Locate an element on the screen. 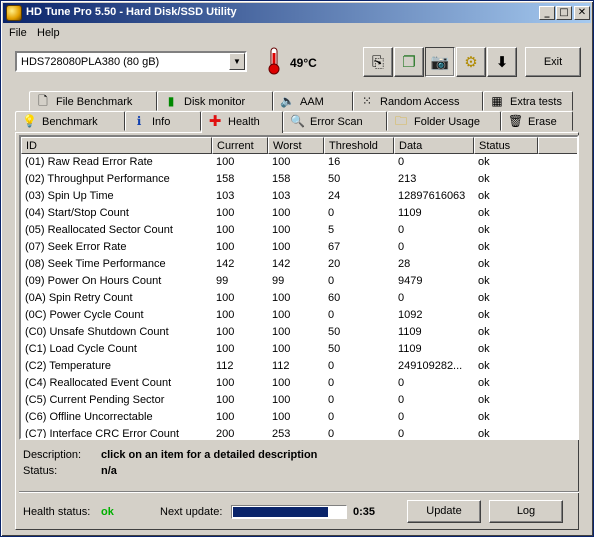 The image size is (594, 537). table-row: (C2) Temperature 112 112 0 249109282... ok is located at coordinates (299, 366).